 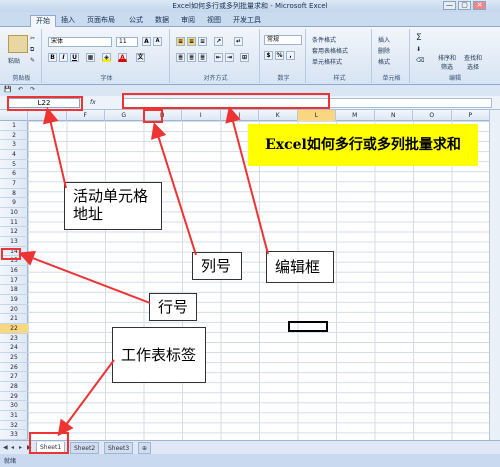 I want to click on row-header-cell: 28, so click(x=14, y=387).